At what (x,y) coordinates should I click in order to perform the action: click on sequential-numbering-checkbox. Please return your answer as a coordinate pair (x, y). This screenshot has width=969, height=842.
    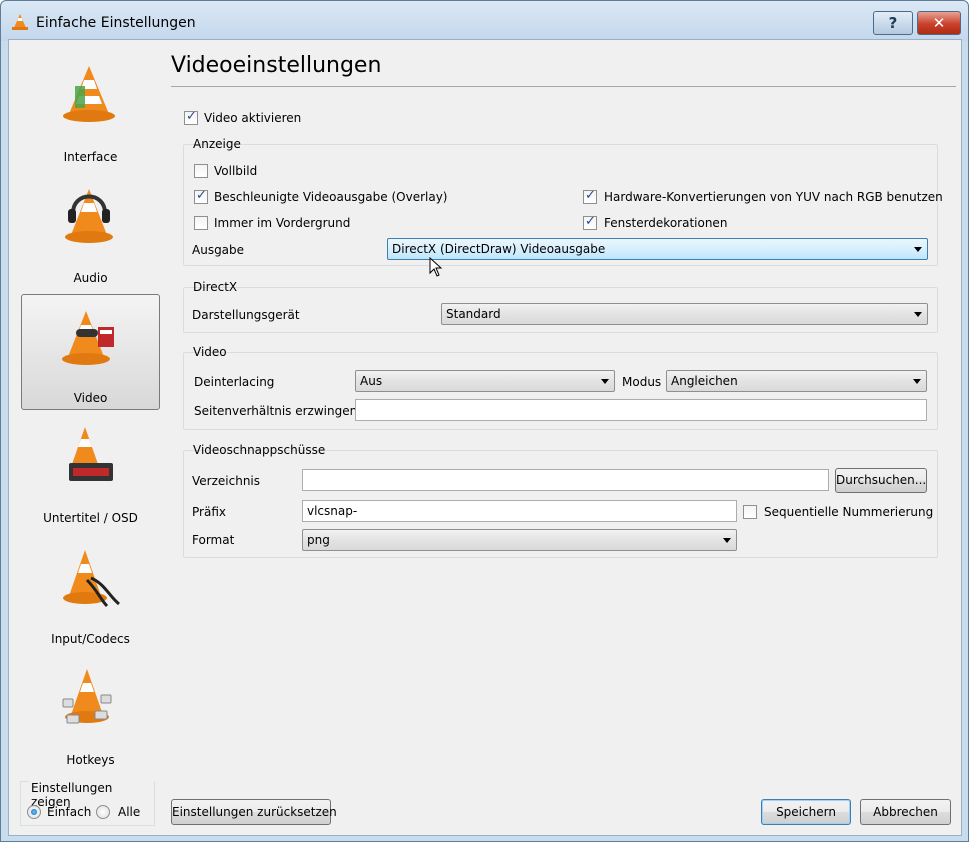
    Looking at the image, I should click on (750, 512).